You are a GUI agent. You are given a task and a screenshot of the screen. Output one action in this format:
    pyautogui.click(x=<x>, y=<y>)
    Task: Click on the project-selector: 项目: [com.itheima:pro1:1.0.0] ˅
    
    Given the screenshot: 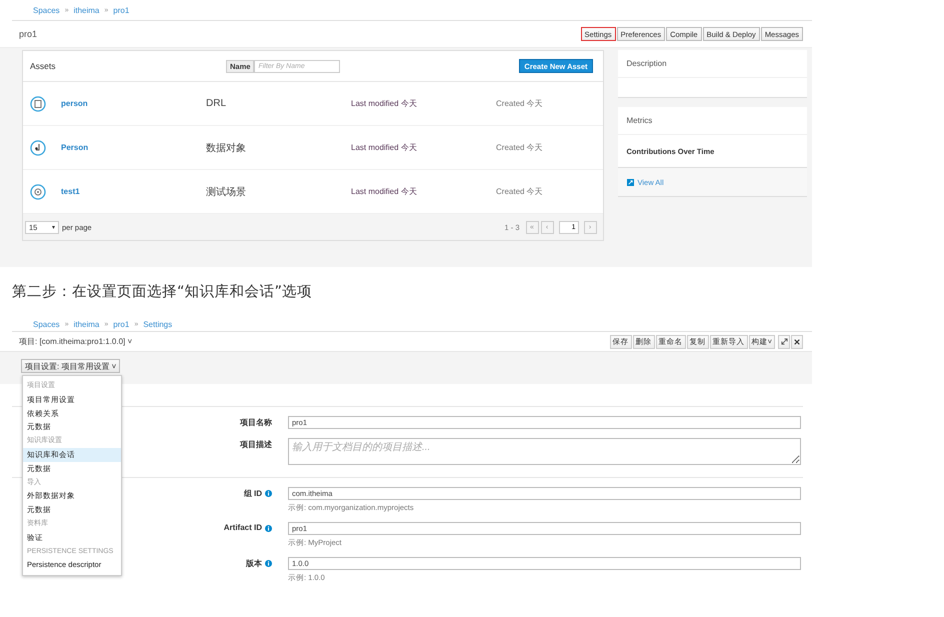 What is the action you would take?
    pyautogui.click(x=75, y=341)
    